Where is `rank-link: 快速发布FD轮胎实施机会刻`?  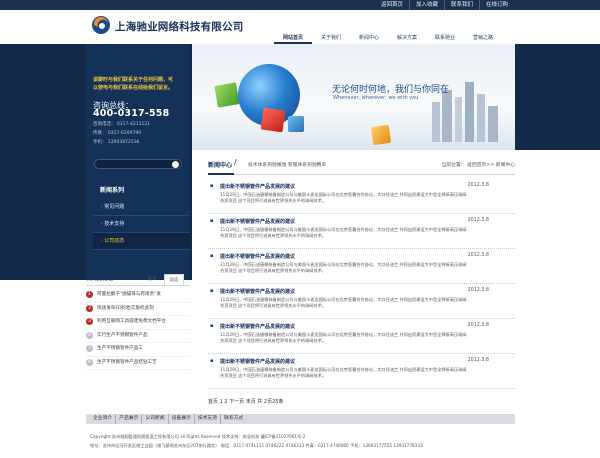 rank-link: 快速发布FD轮胎实施机会刻 is located at coordinates (125, 308).